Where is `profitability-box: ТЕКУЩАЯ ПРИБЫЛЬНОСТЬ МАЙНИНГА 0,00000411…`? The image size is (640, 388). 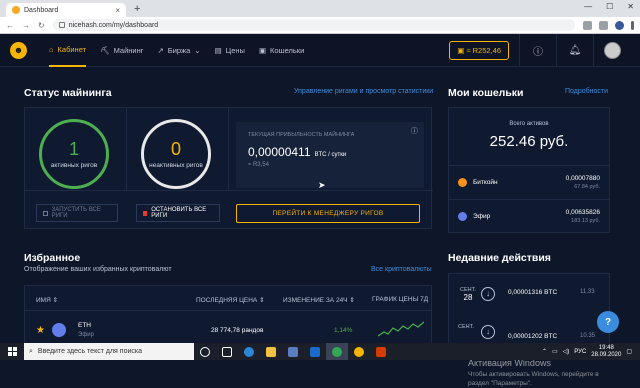
profitability-box: ТЕКУЩАЯ ПРИБЫЛЬНОСТЬ МАЙНИНГА 0,00000411… is located at coordinates (330, 155).